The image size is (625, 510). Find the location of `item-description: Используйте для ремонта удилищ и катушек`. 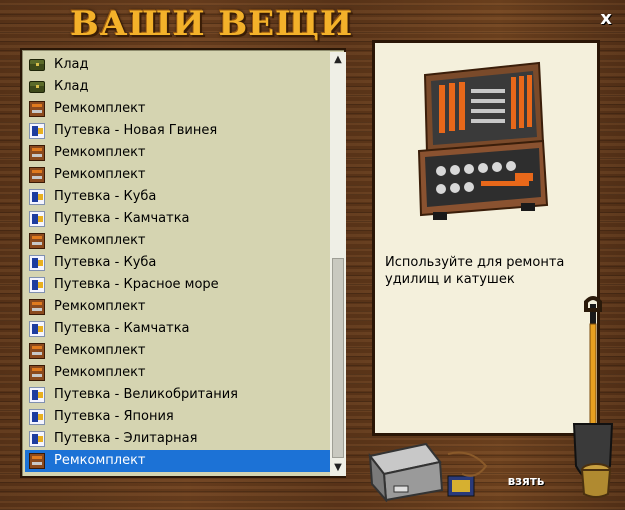

item-description: Используйте для ремонта удилищ и катушек is located at coordinates (475, 271).